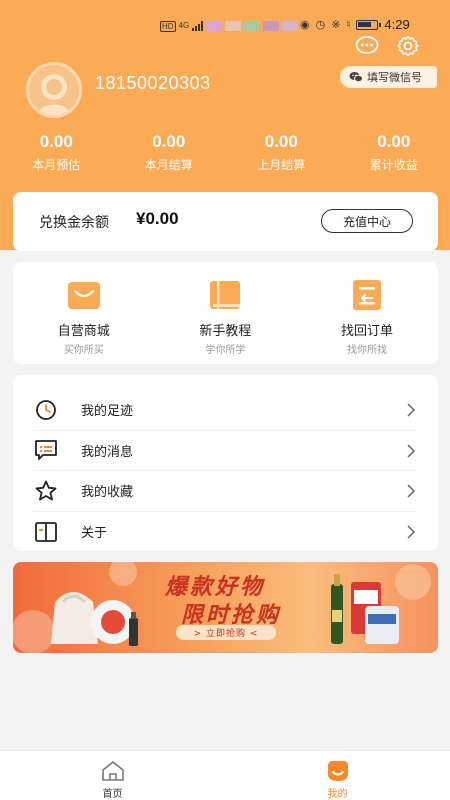 This screenshot has width=450, height=800. I want to click on mute-icon: ♮, so click(348, 24).